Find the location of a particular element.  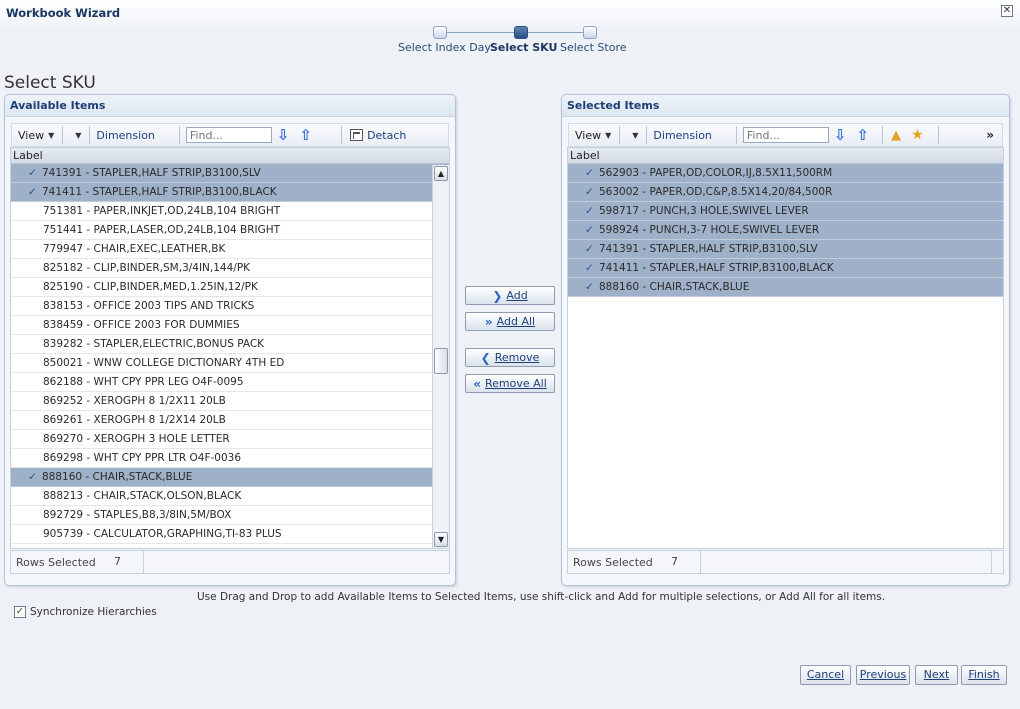

table-row: 892729 - STAPLES,B8,3/8IN,5M/BOX is located at coordinates (230, 515).